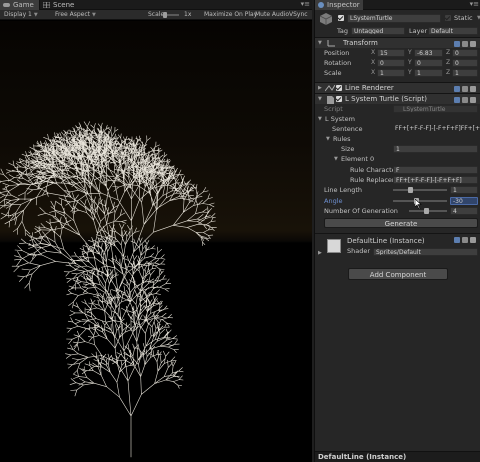  What do you see at coordinates (320, 253) in the screenshot?
I see `foldout-arrow-icon: ▶` at bounding box center [320, 253].